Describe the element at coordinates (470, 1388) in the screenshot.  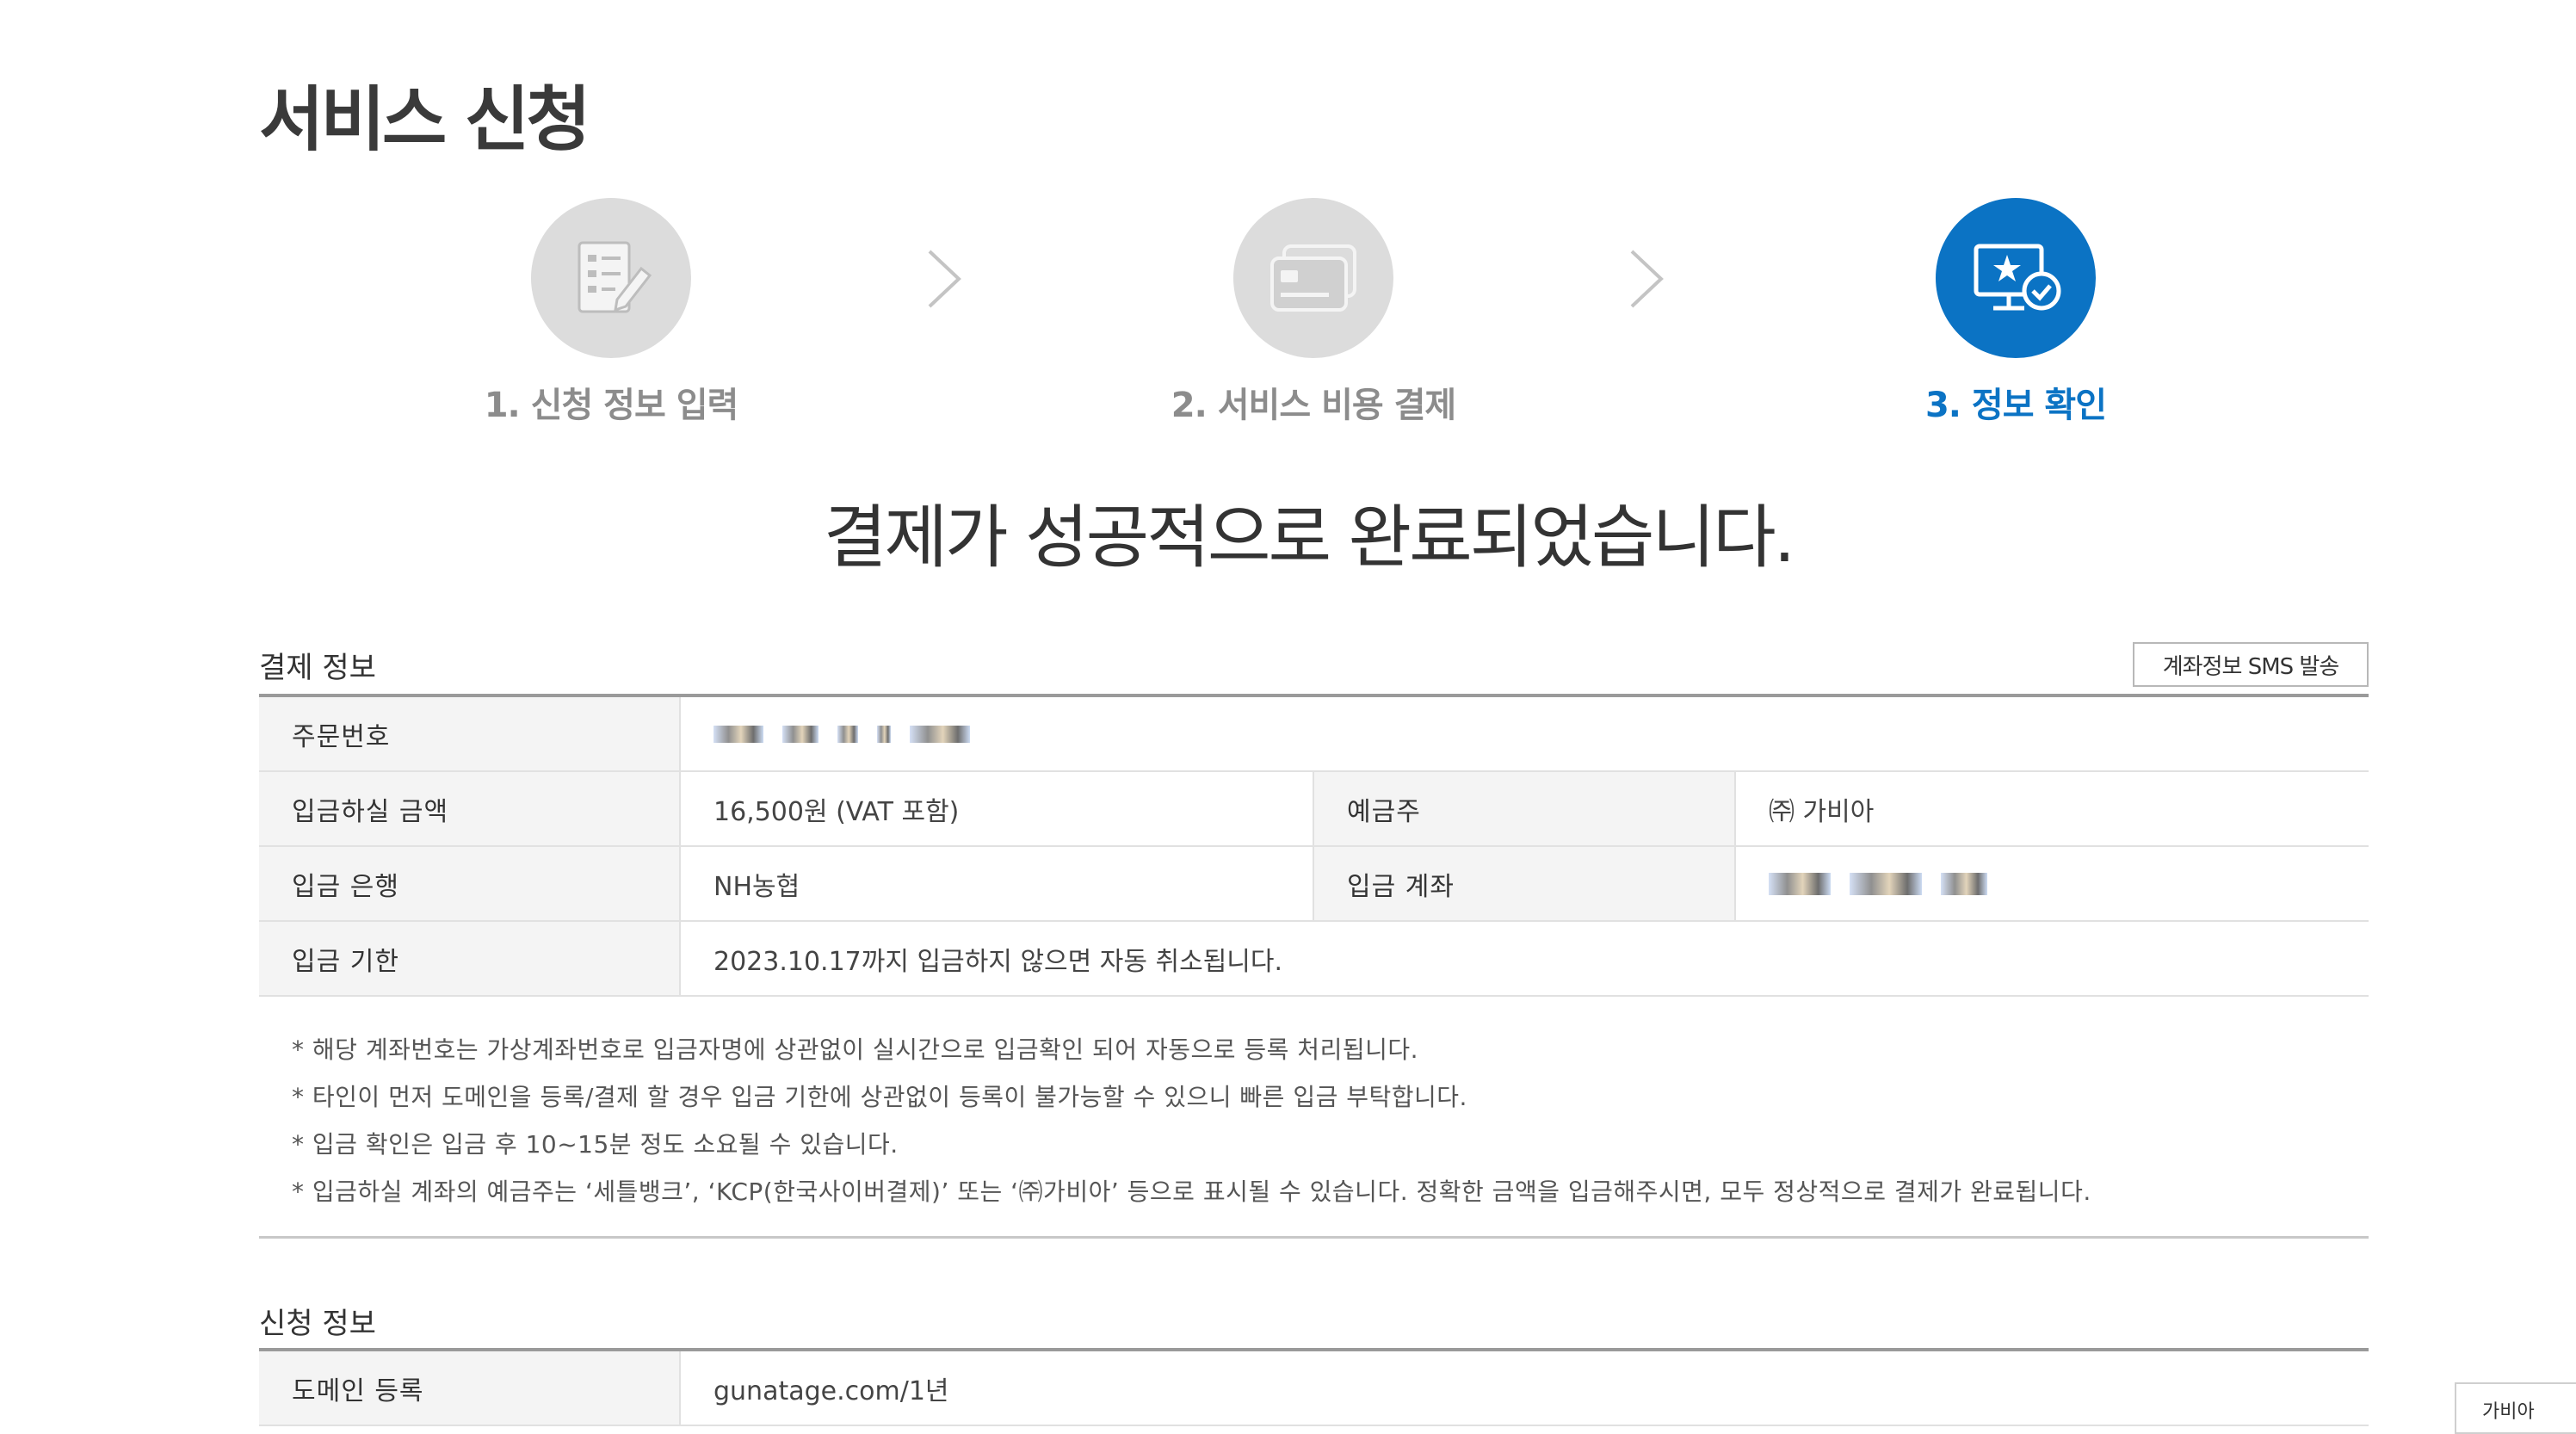
I see `domain-registration-label: 도메인 등록` at that location.